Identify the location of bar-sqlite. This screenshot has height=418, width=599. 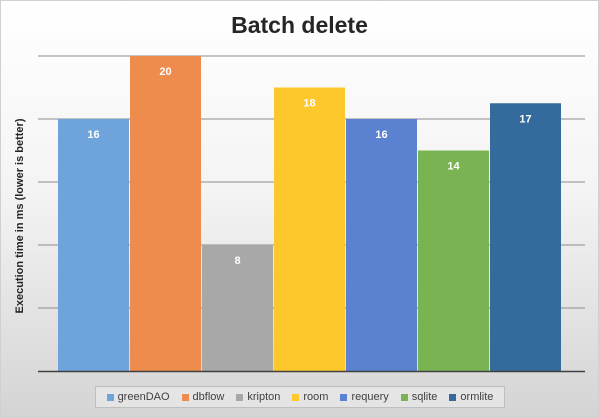
(453, 260).